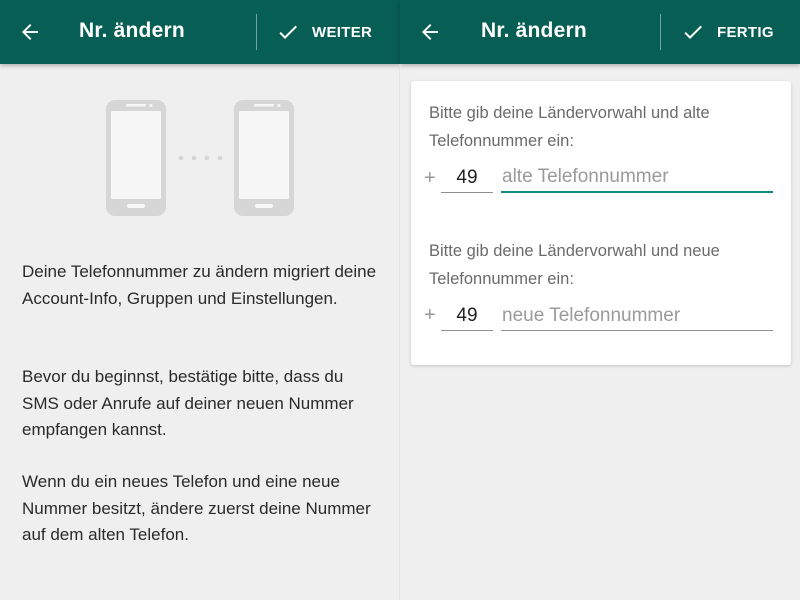 This screenshot has width=800, height=600. I want to click on app-bar: Nr. ändern WEITER, so click(200, 32).